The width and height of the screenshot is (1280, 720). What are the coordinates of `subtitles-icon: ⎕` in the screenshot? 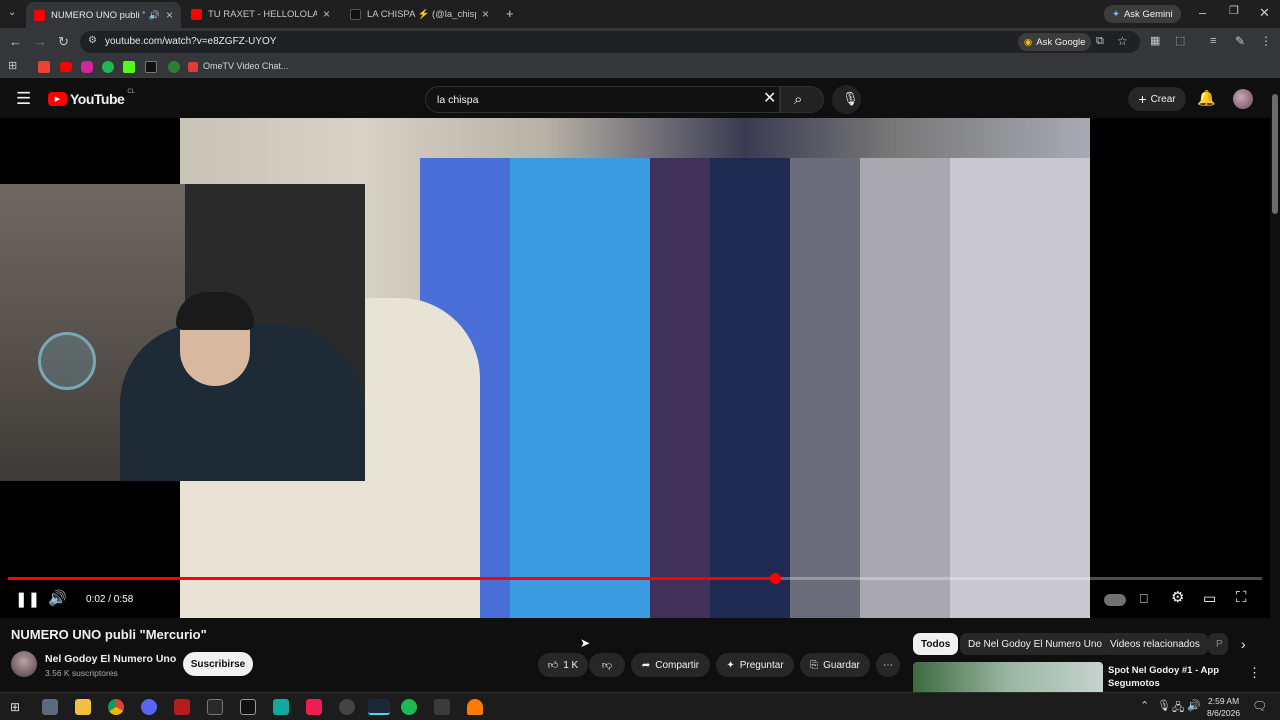 It's located at (1144, 598).